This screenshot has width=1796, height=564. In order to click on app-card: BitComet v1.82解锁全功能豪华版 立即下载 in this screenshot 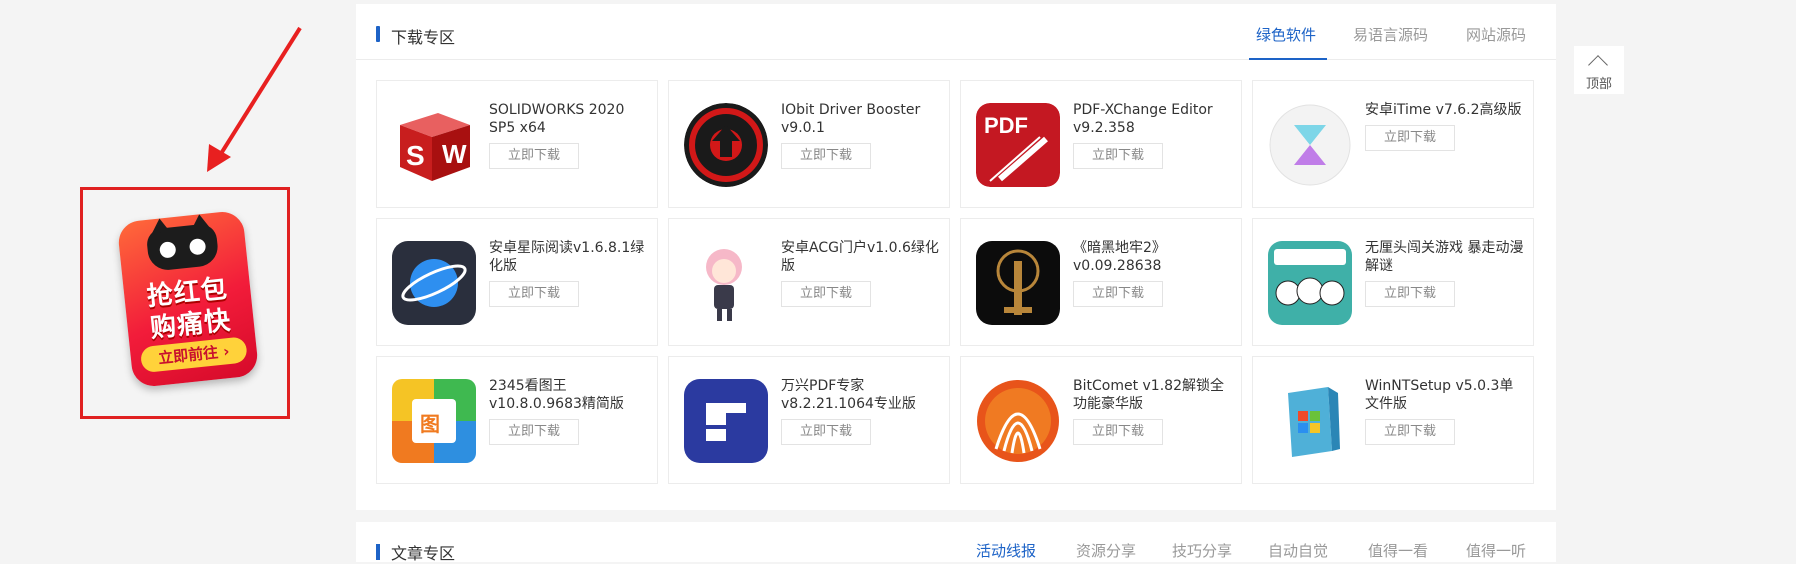, I will do `click(1101, 420)`.